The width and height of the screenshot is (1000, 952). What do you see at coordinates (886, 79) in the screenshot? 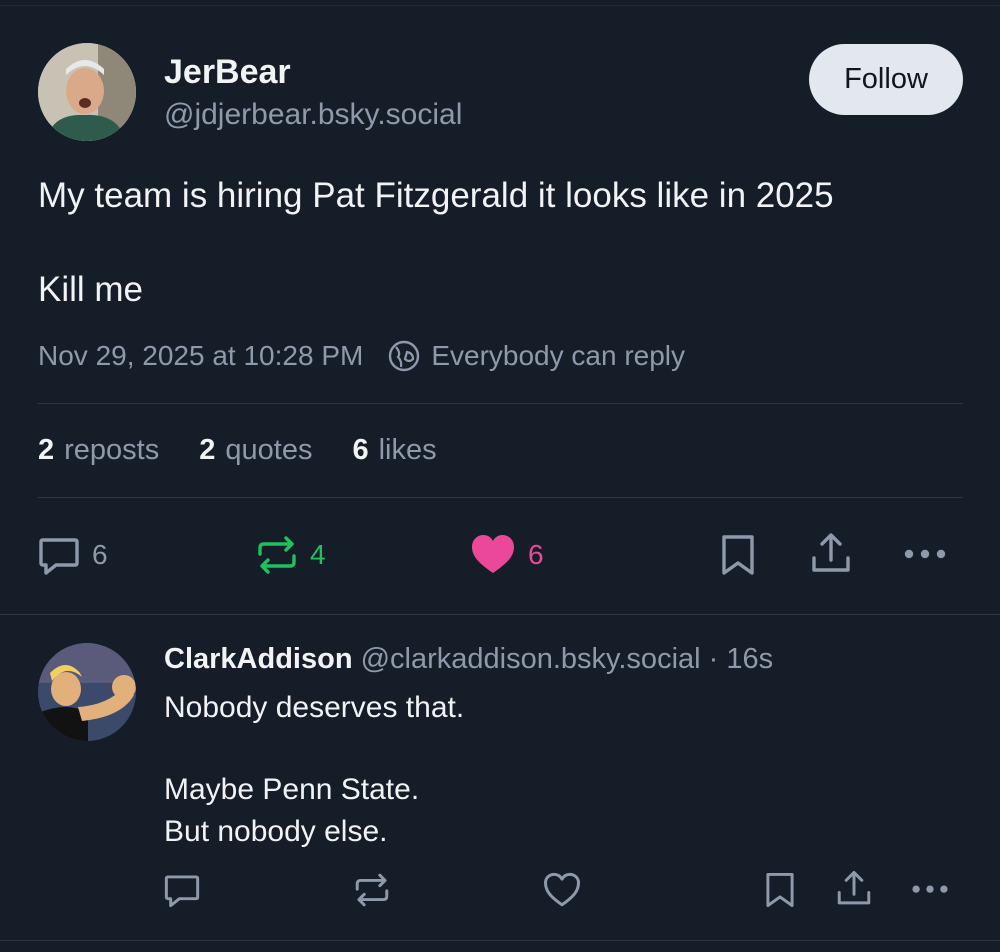
I see `follow-button: Follow` at bounding box center [886, 79].